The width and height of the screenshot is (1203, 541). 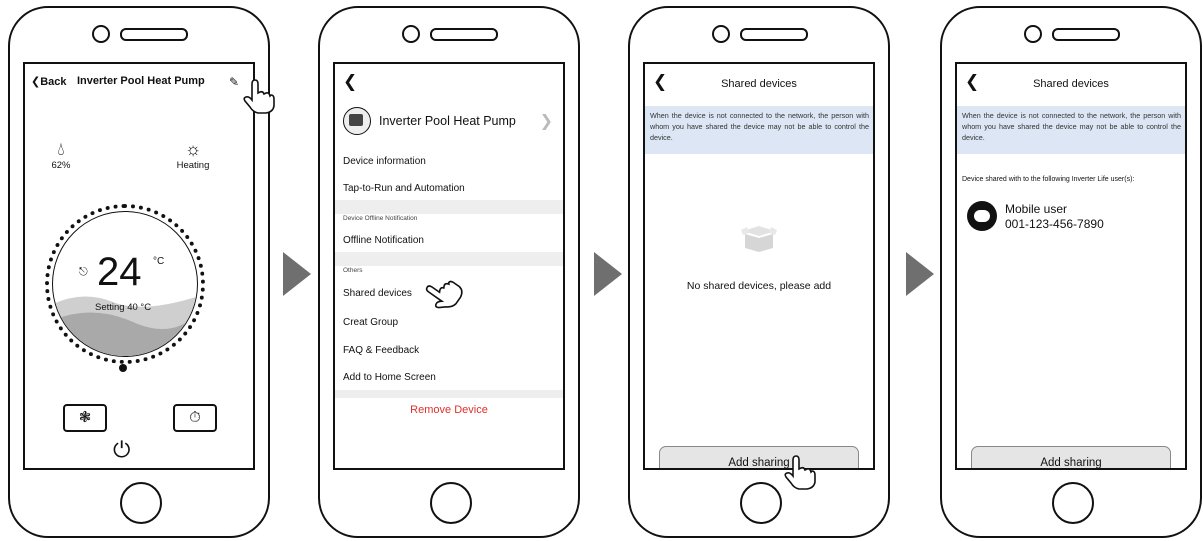 I want to click on top-bar: ❮Back Inverter Pool Heat Pump ✎, so click(x=139, y=83).